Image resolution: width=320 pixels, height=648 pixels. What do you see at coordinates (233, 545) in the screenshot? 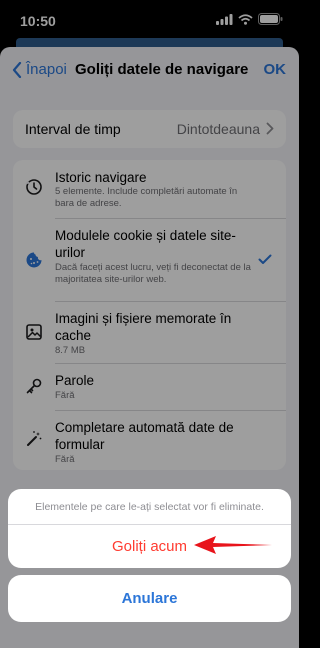
I see `red-arrow-annotation-icon` at bounding box center [233, 545].